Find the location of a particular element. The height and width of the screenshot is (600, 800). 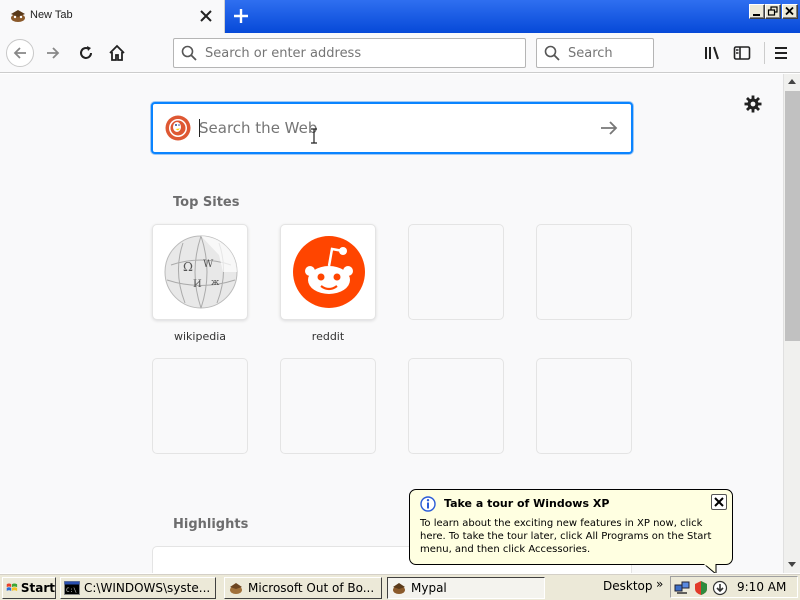

gear-icon is located at coordinates (753, 104).